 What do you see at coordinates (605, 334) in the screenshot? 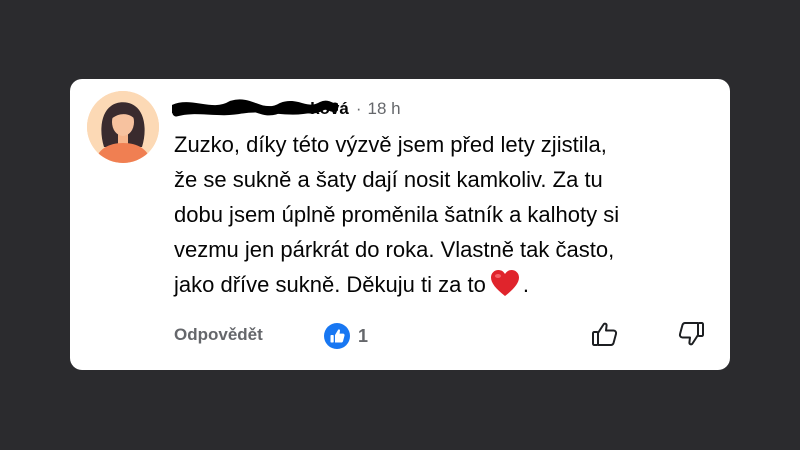
I see `thumbs-up-icon` at bounding box center [605, 334].